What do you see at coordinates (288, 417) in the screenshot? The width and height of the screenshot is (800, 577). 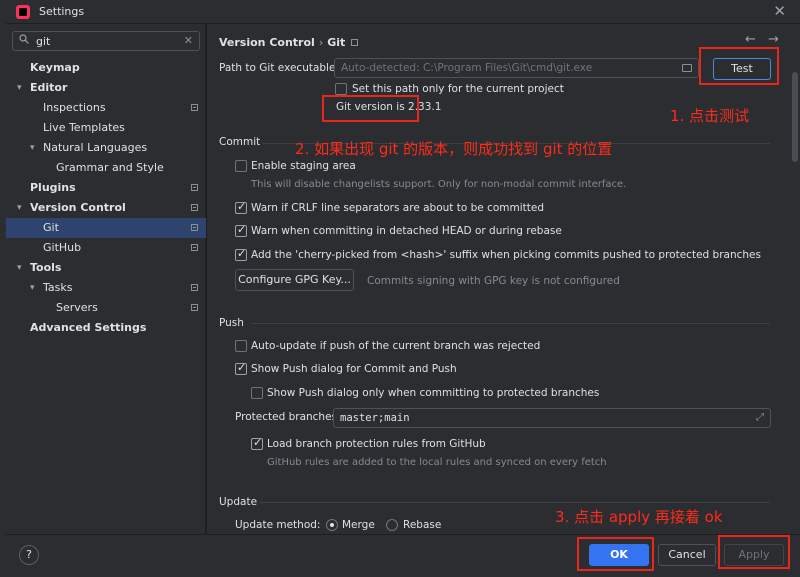 I see `protected-branches-label: Protected branches:` at bounding box center [288, 417].